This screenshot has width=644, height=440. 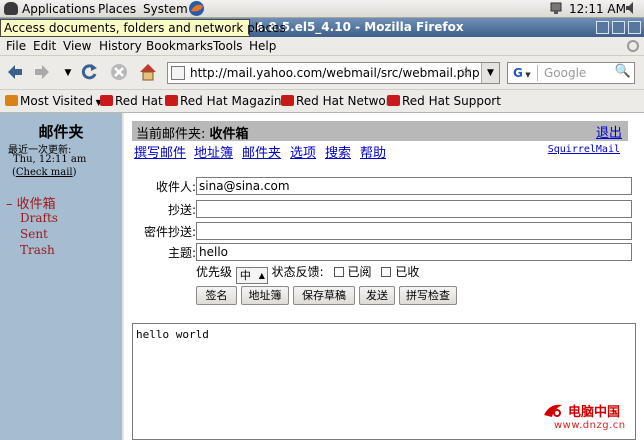 I want to click on check-mail-row: (Check mail), so click(x=44, y=172).